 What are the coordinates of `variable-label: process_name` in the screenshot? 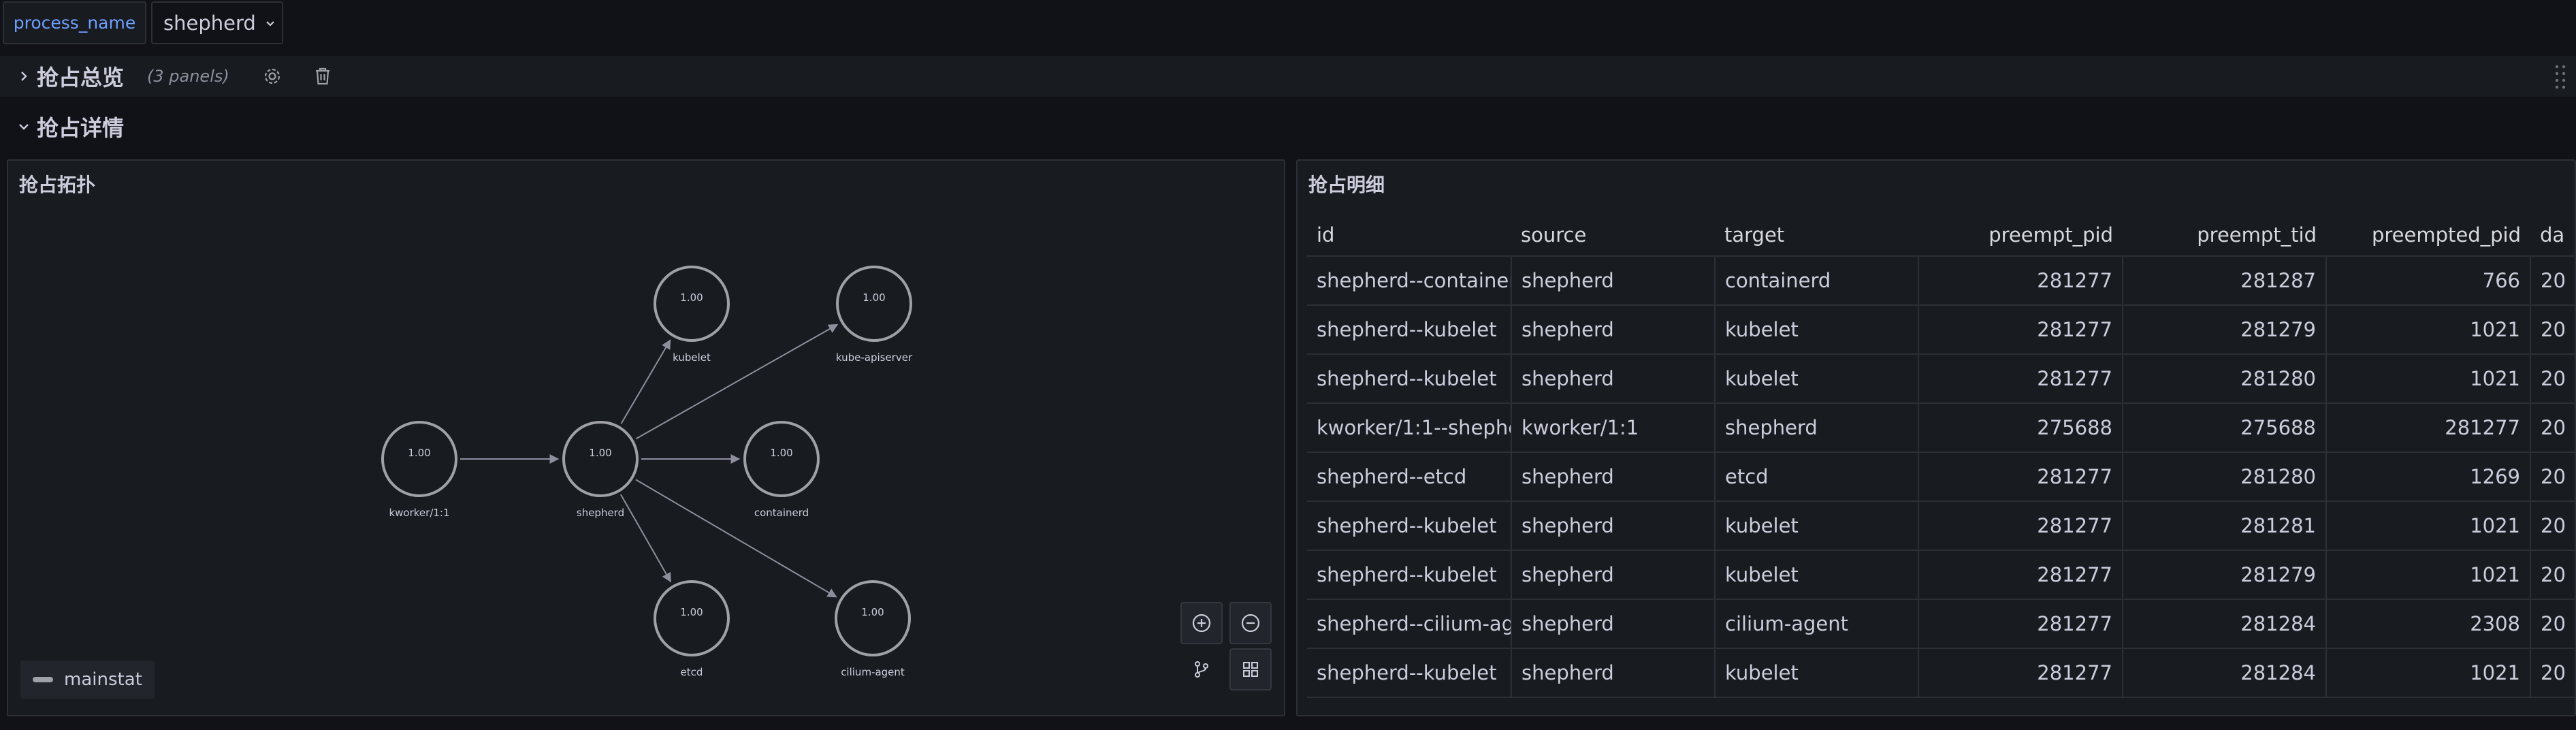 It's located at (75, 22).